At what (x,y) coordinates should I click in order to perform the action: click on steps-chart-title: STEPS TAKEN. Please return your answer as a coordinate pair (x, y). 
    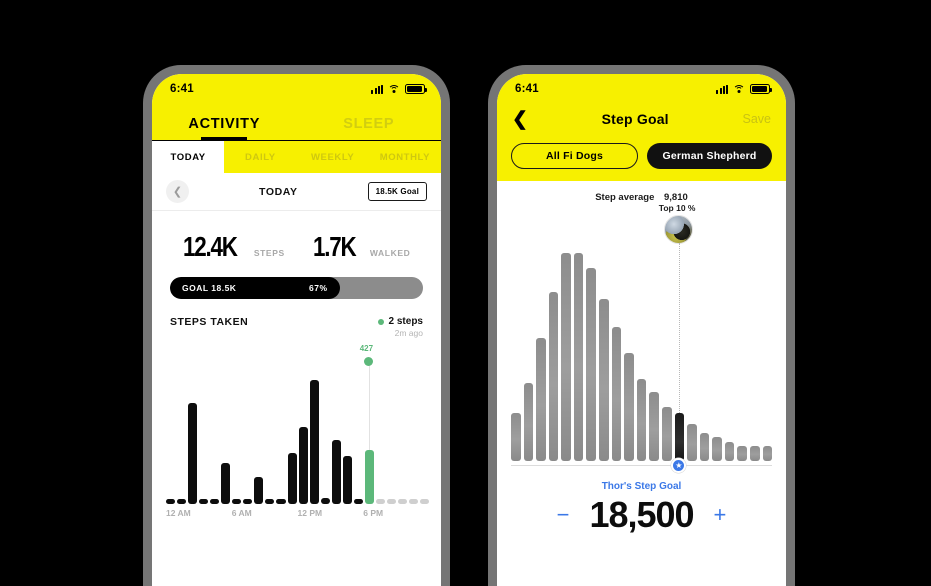
    Looking at the image, I should click on (209, 322).